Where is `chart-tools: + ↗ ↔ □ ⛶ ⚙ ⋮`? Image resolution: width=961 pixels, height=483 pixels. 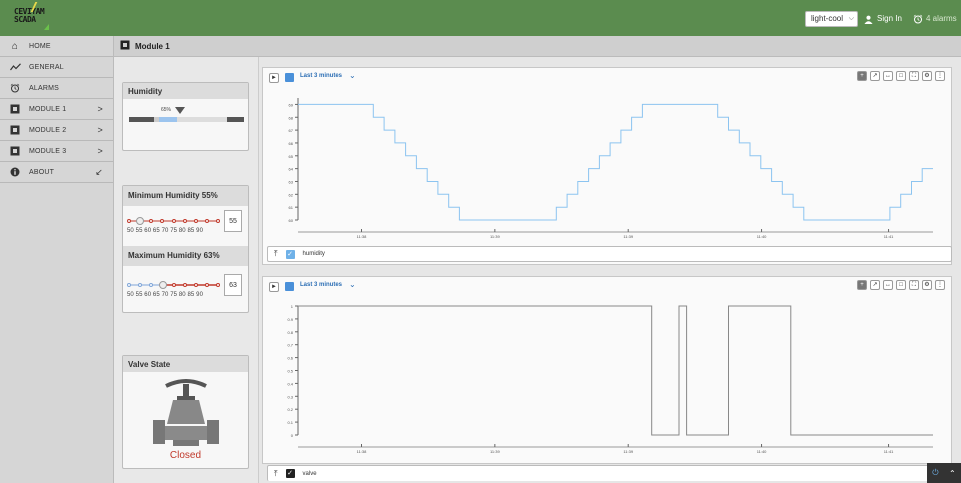 chart-tools: + ↗ ↔ □ ⛶ ⚙ ⋮ is located at coordinates (901, 285).